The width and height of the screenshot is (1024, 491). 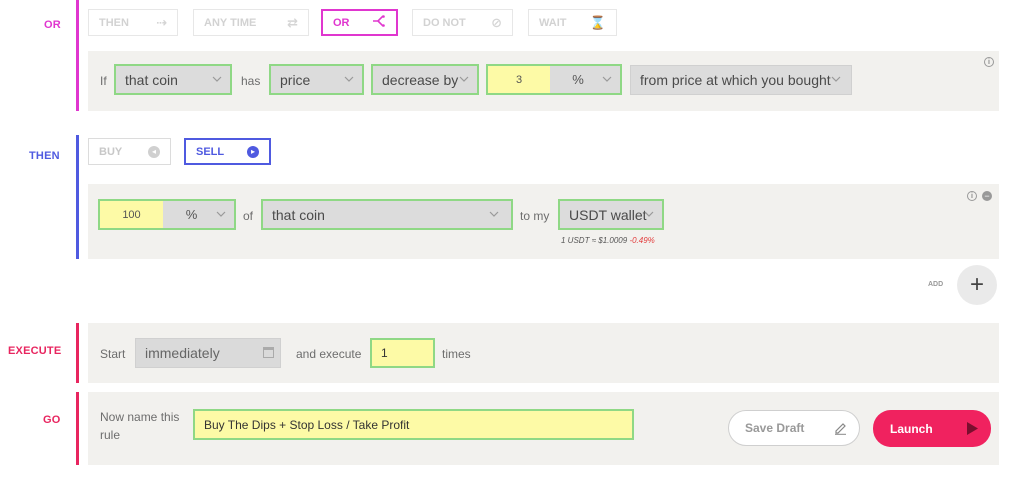 I want to click on start-timing-select: immediately, so click(x=208, y=353).